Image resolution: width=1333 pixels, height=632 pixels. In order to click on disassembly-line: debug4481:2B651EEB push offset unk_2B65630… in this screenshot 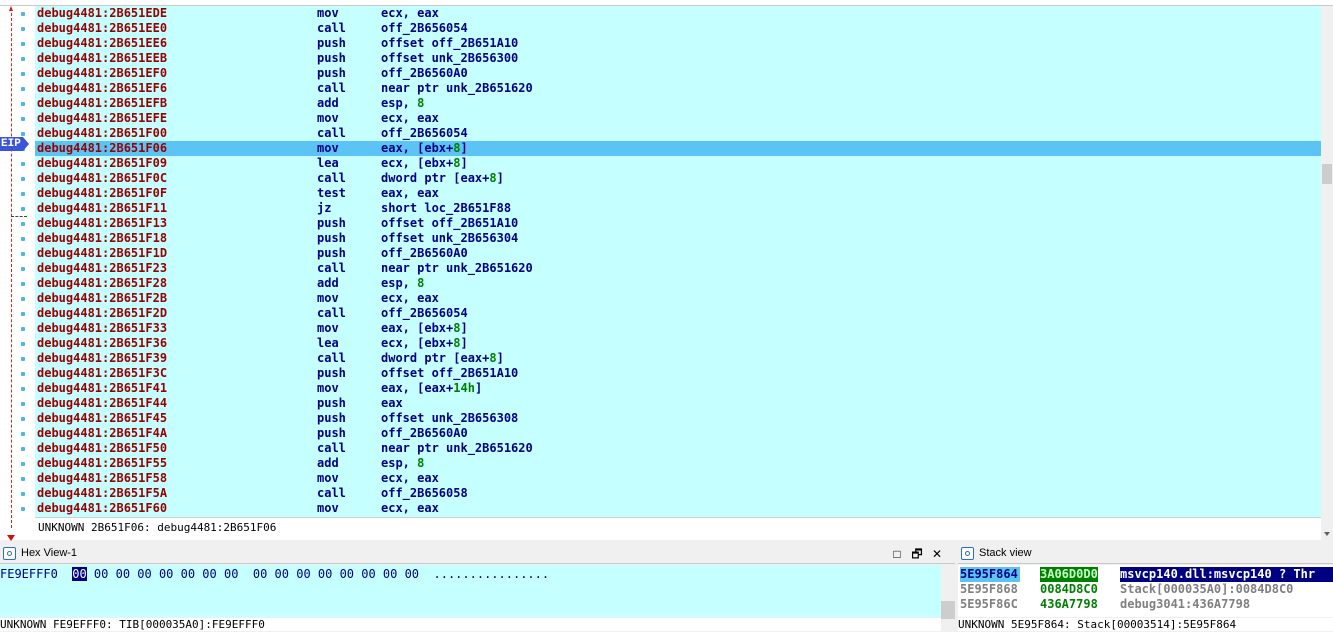, I will do `click(678, 58)`.